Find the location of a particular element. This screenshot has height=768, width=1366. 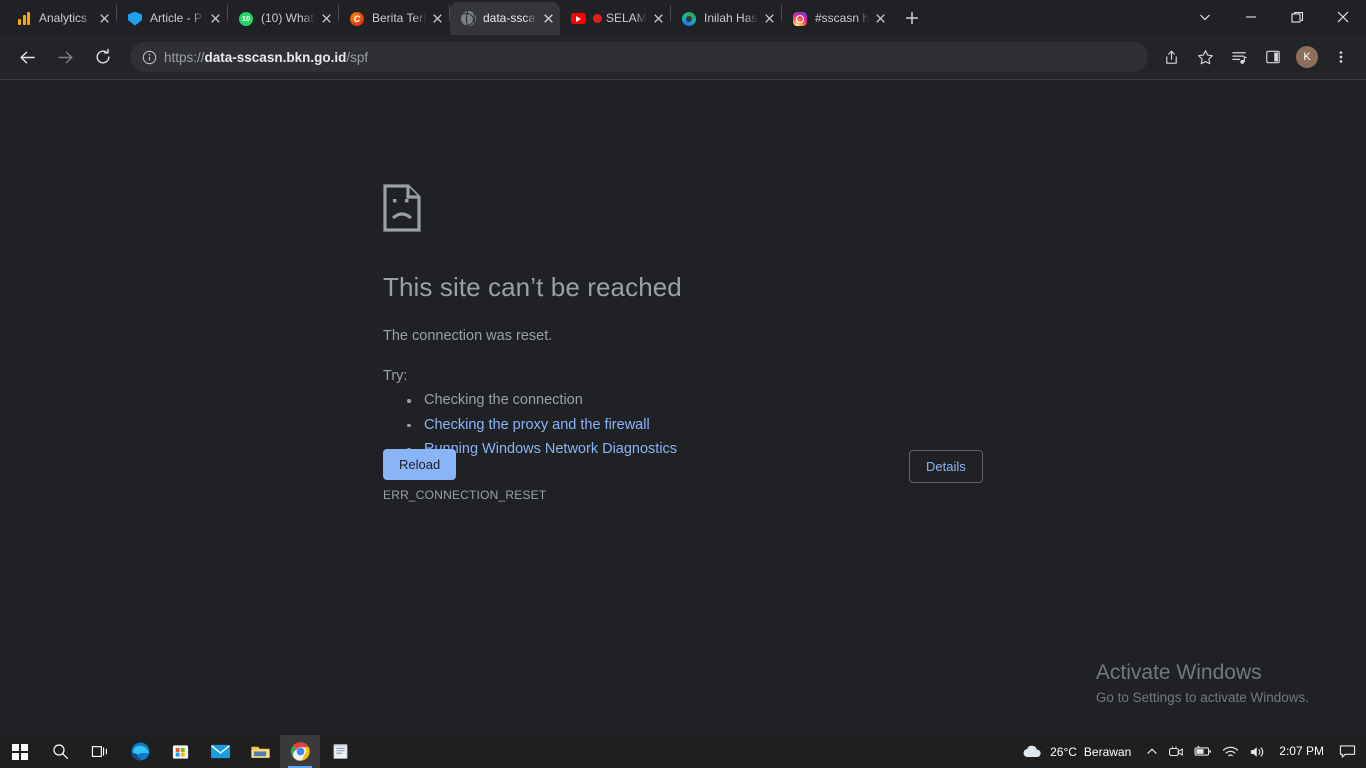

windows-taskbar: 26°C Berawan 2:07 PM is located at coordinates (683, 751).